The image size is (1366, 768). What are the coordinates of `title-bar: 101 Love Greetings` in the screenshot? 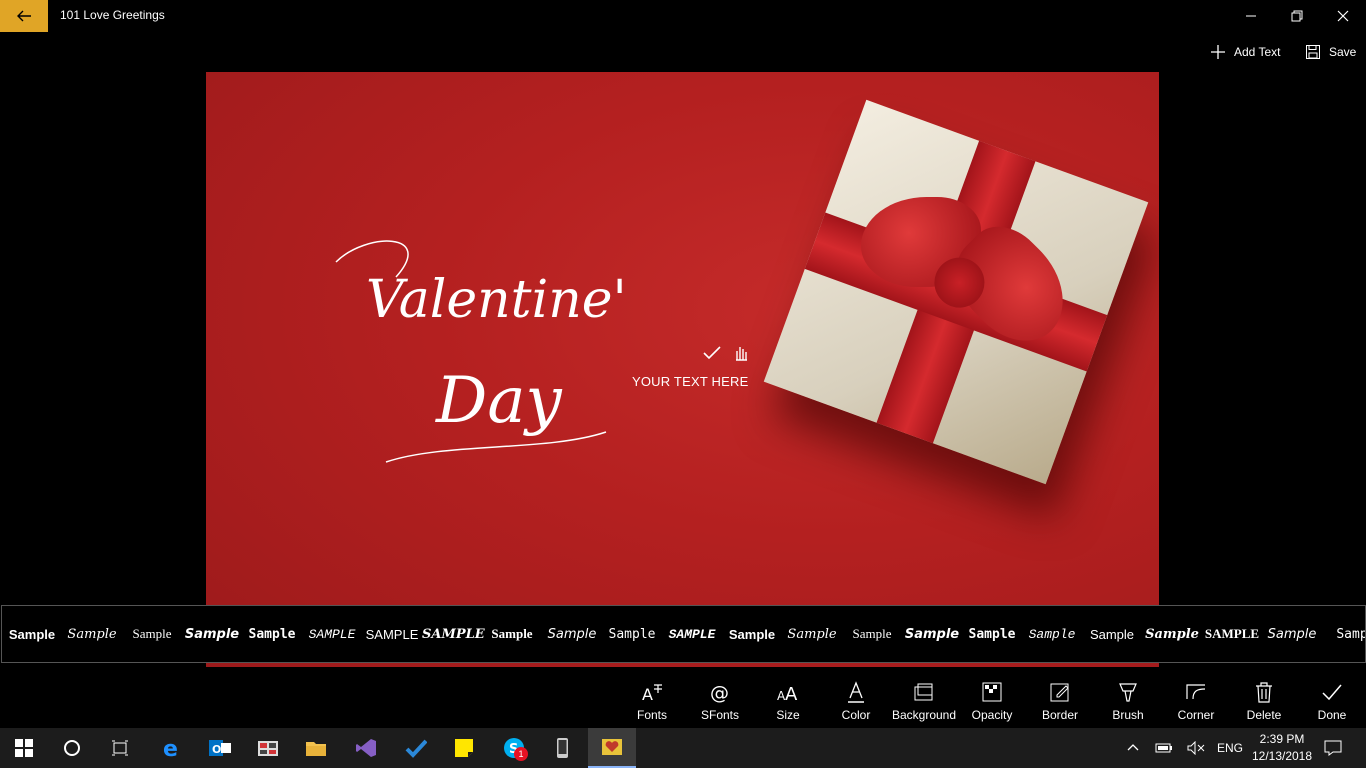 It's located at (683, 16).